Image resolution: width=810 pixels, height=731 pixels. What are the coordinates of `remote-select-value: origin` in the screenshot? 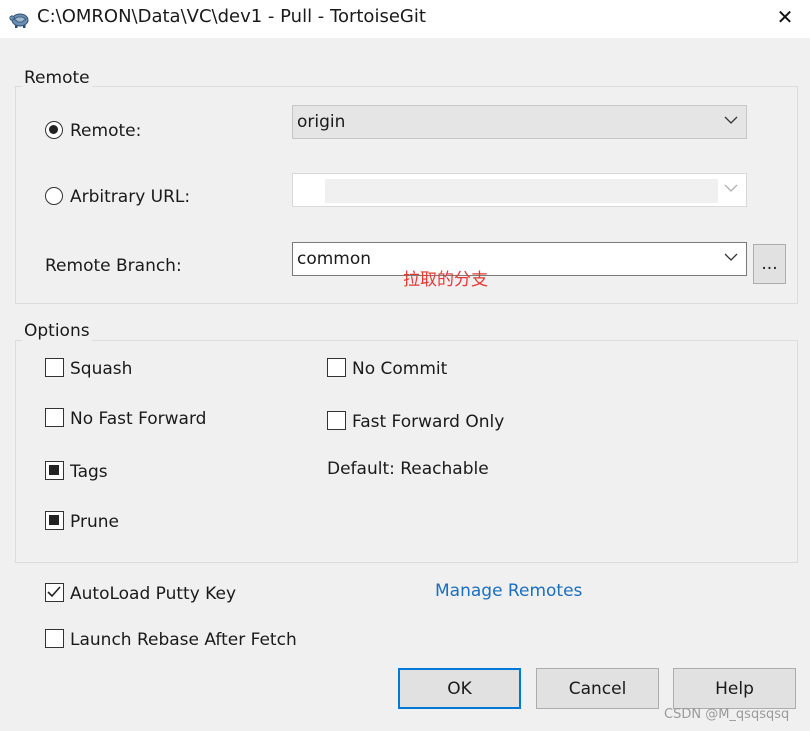 It's located at (321, 122).